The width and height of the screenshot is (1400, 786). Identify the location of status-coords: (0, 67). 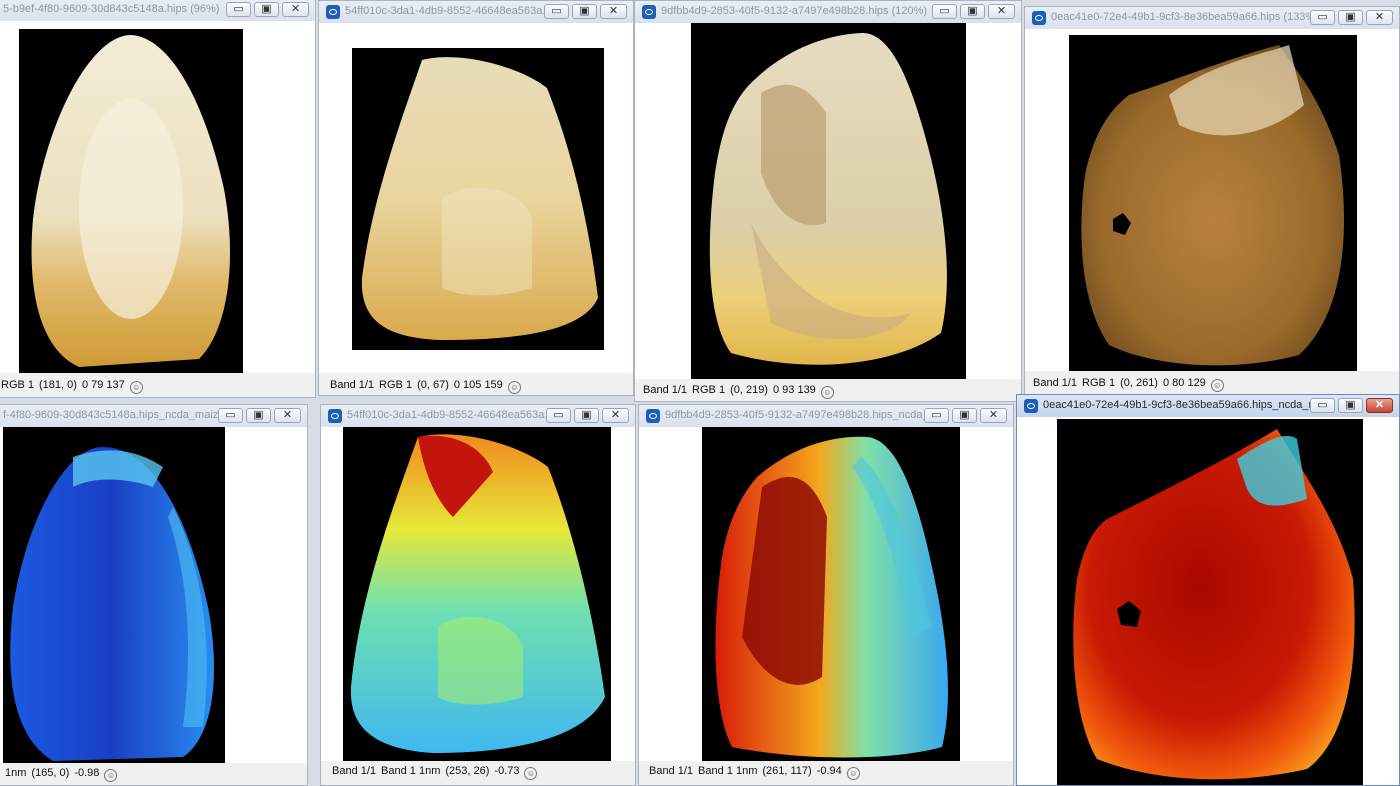
(433, 385).